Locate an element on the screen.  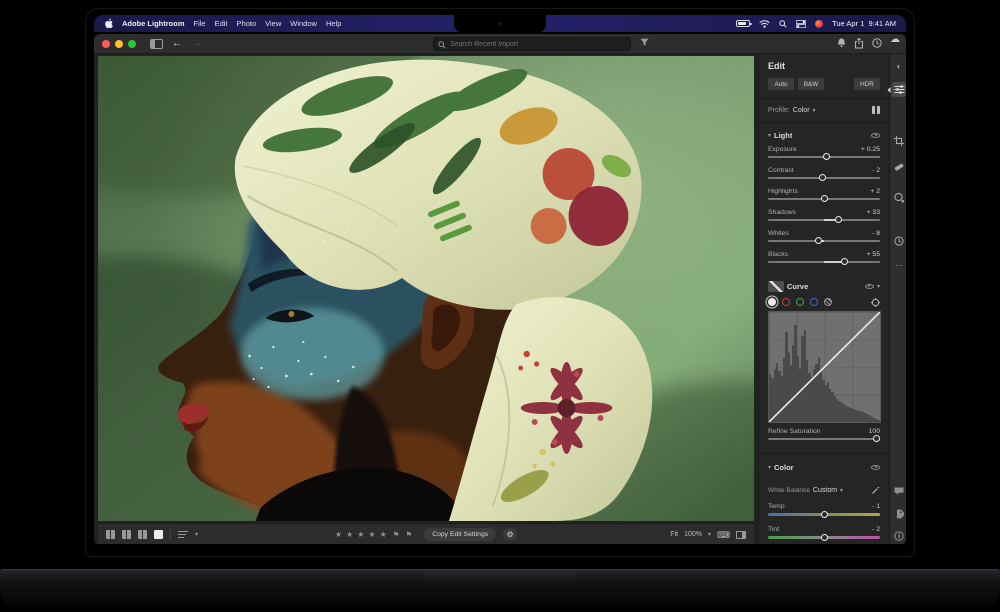
contrast-slider is located at coordinates (824, 177).